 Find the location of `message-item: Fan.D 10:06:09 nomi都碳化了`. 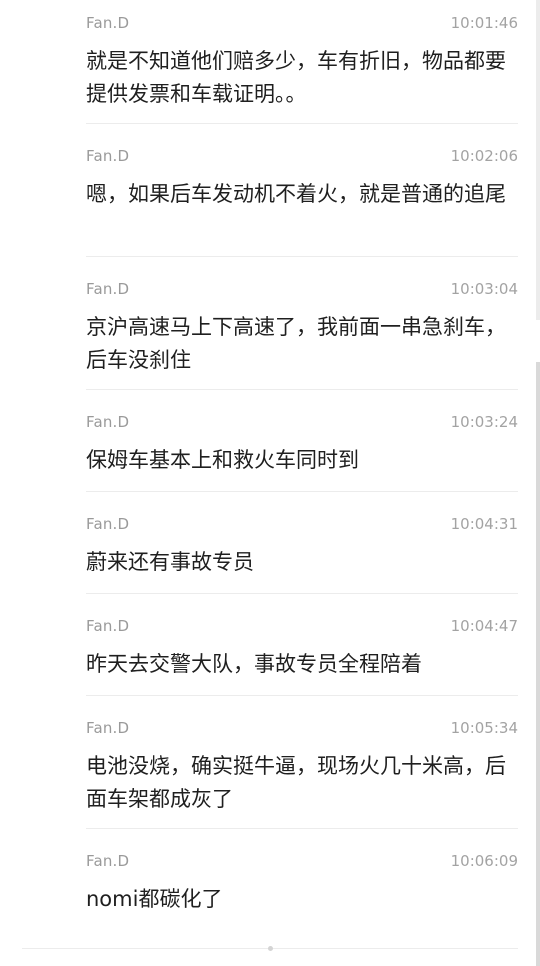

message-item: Fan.D 10:06:09 nomi都碳化了 is located at coordinates (302, 884).